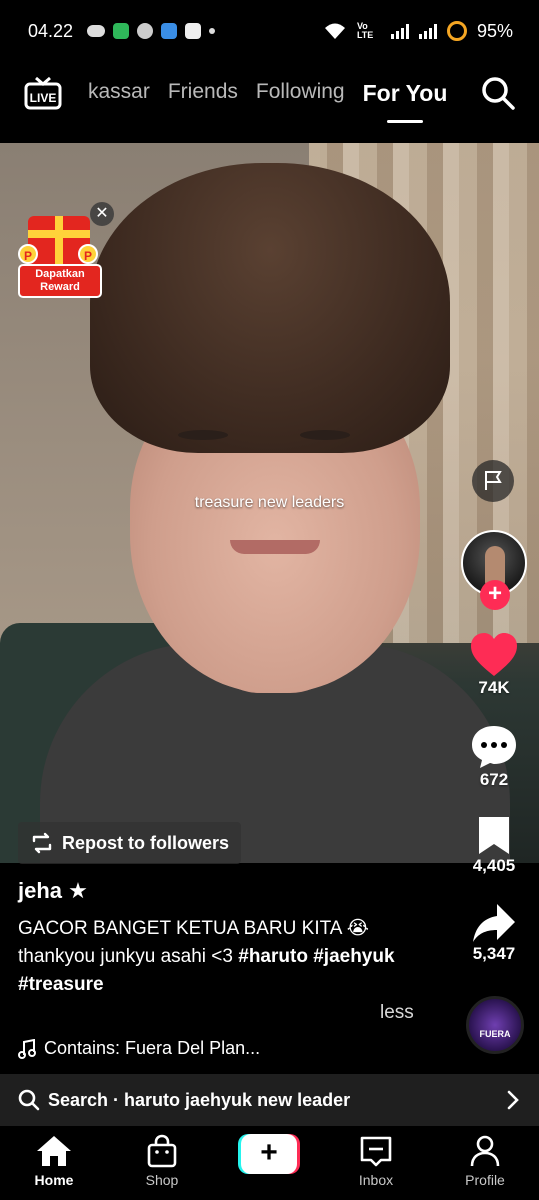  What do you see at coordinates (269, 502) in the screenshot?
I see `video-text-overlay: treasure new leaders` at bounding box center [269, 502].